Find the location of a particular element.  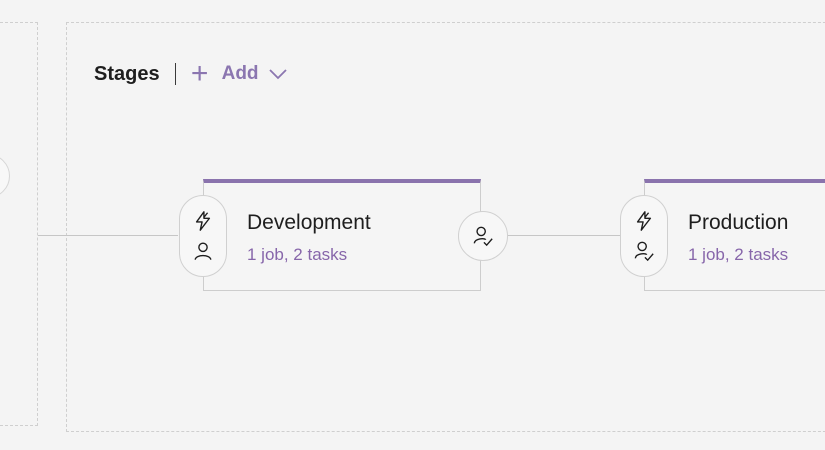

header-divider is located at coordinates (175, 74).